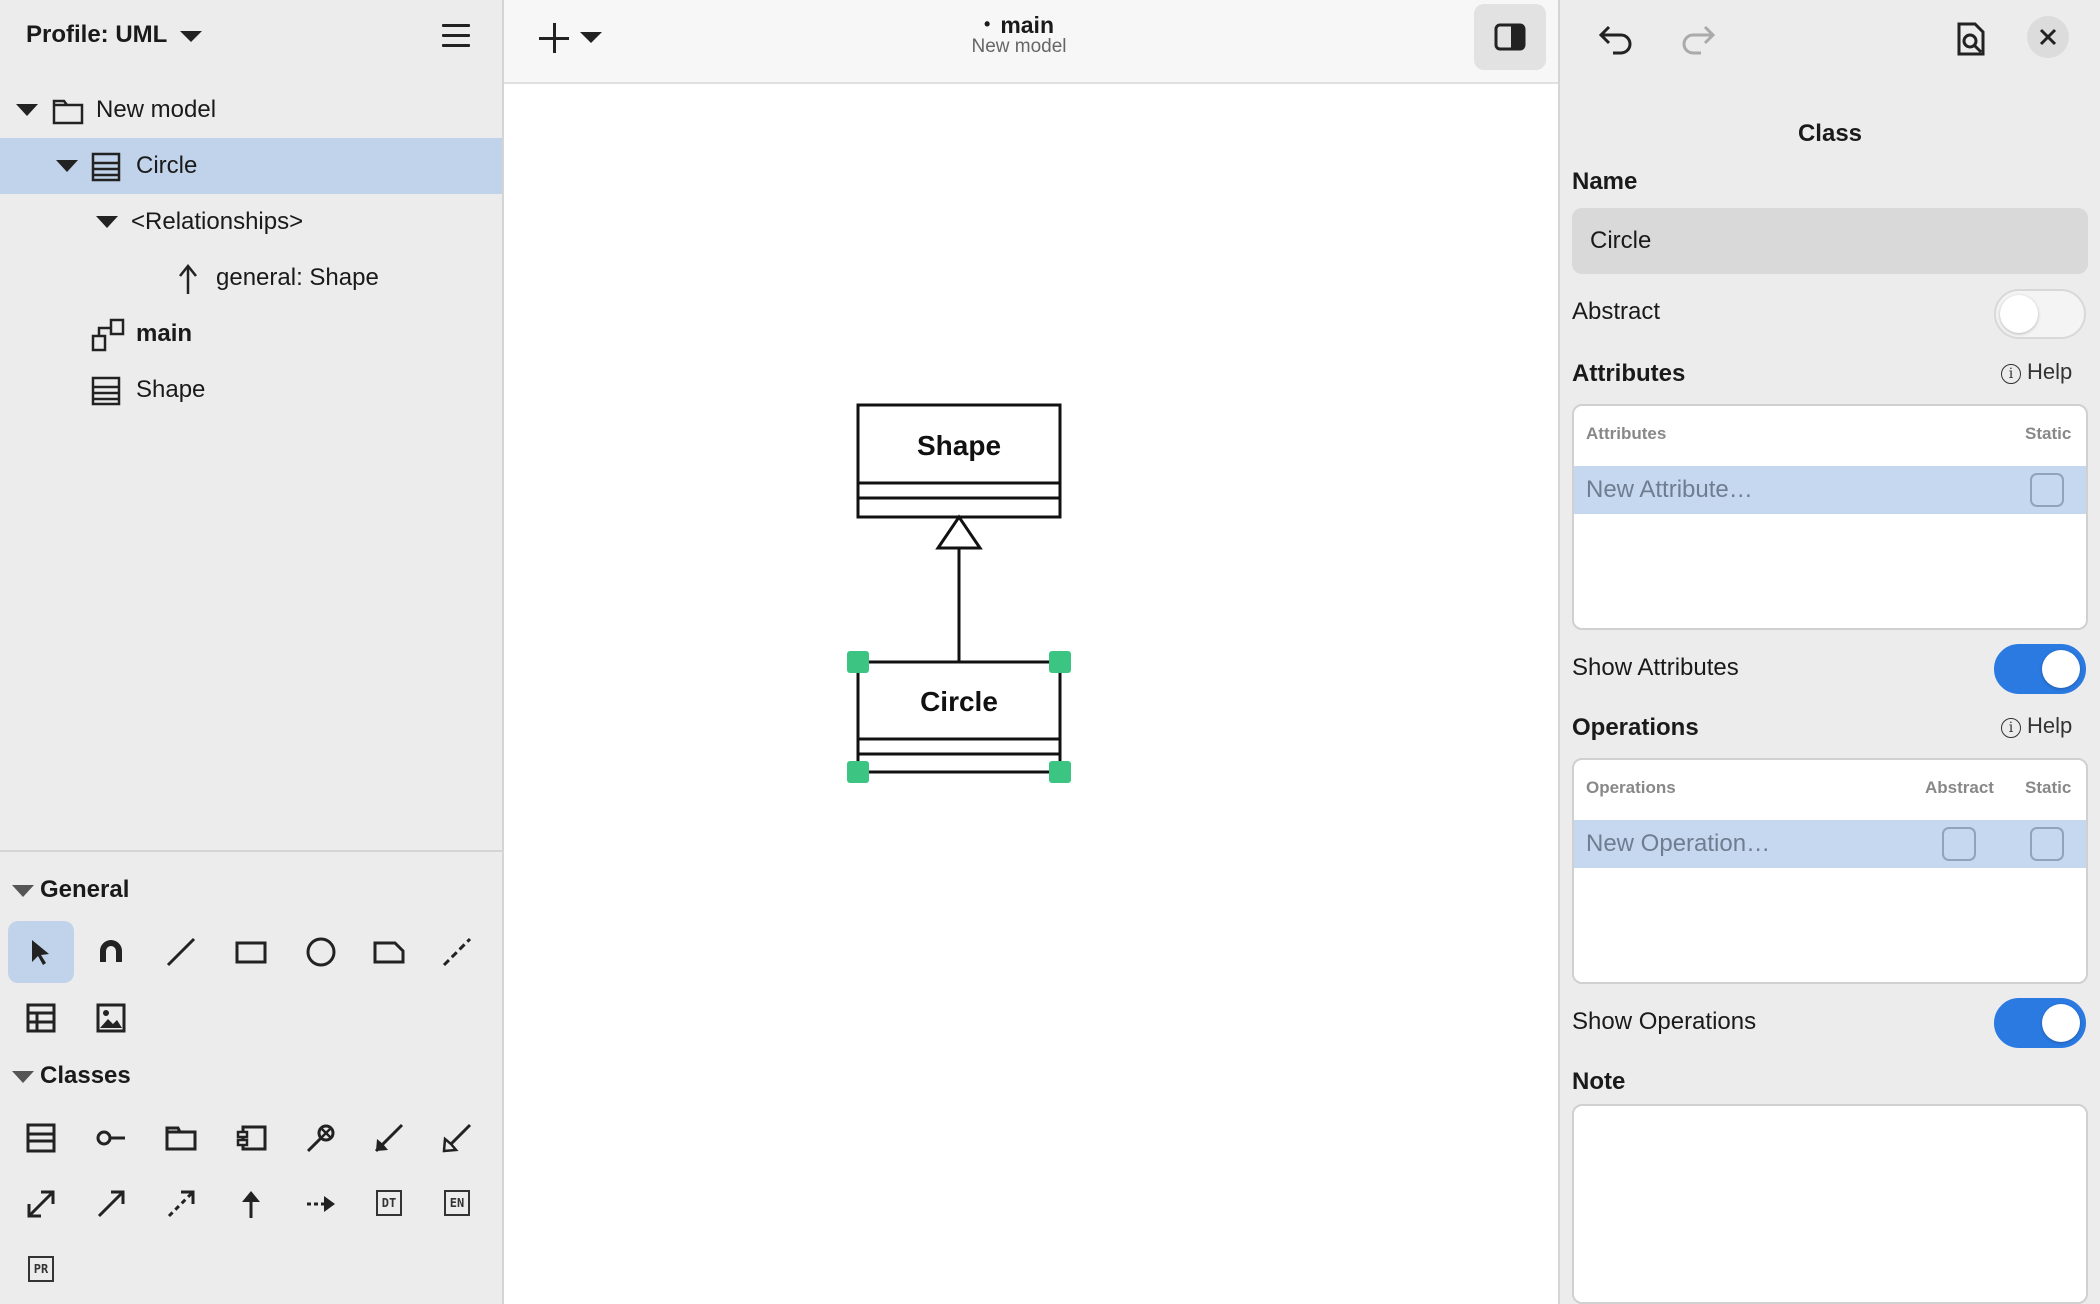  I want to click on class-name: Circle, so click(959, 701).